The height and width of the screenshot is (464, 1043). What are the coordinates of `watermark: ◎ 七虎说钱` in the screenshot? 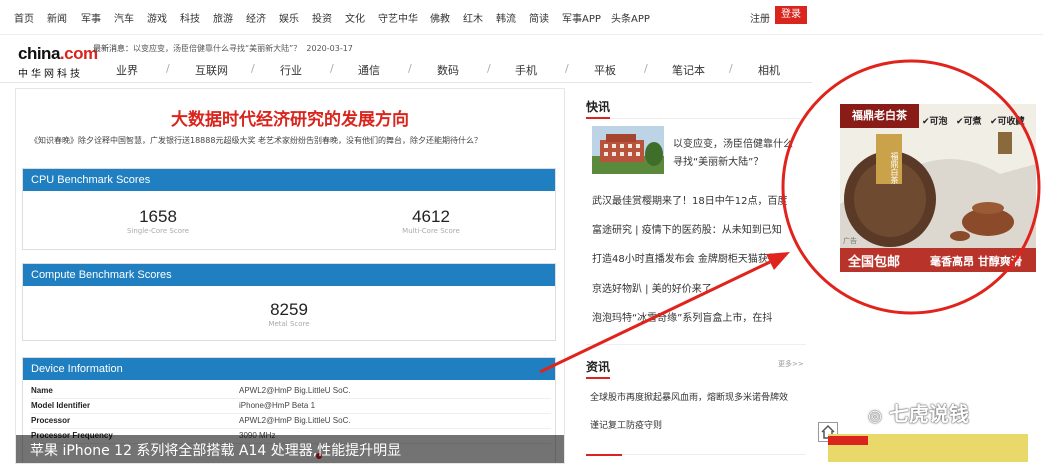 It's located at (918, 412).